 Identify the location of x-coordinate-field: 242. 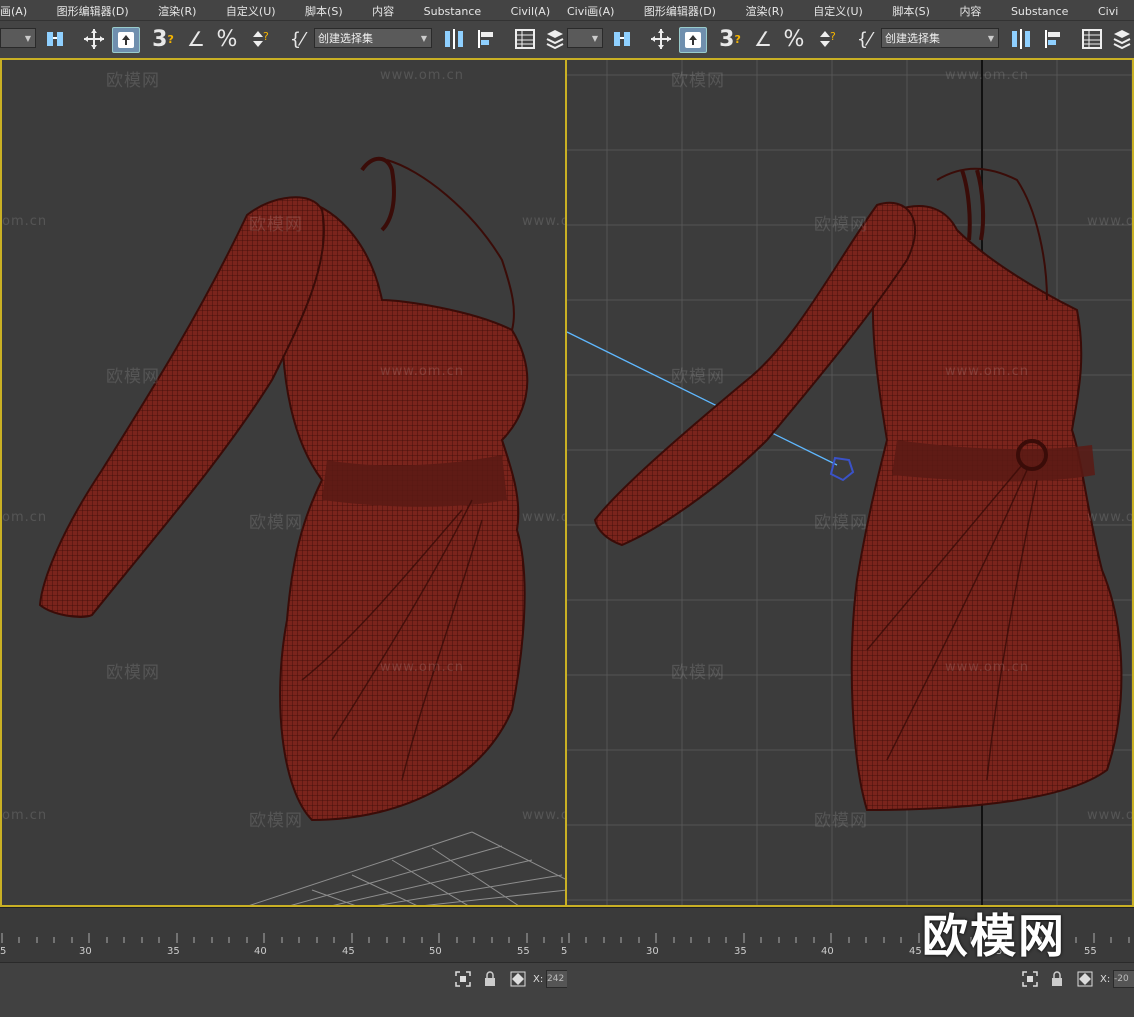
(556, 979).